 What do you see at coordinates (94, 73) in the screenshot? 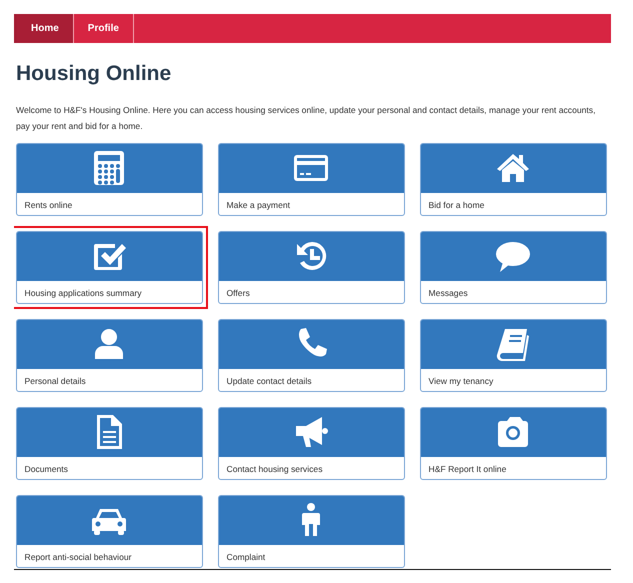
I see `page-title: Housing Online` at bounding box center [94, 73].